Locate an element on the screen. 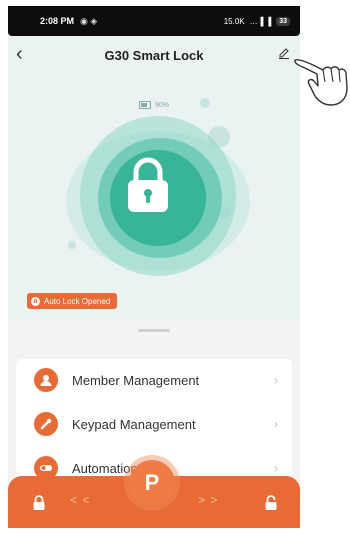  menu-item-label: Automation is located at coordinates (105, 468).